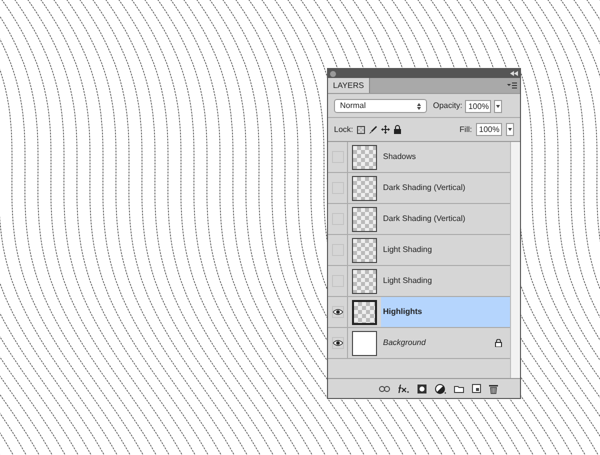 This screenshot has height=455, width=600. Describe the element at coordinates (349, 85) in the screenshot. I see `layers-tab: LAYERS` at that location.